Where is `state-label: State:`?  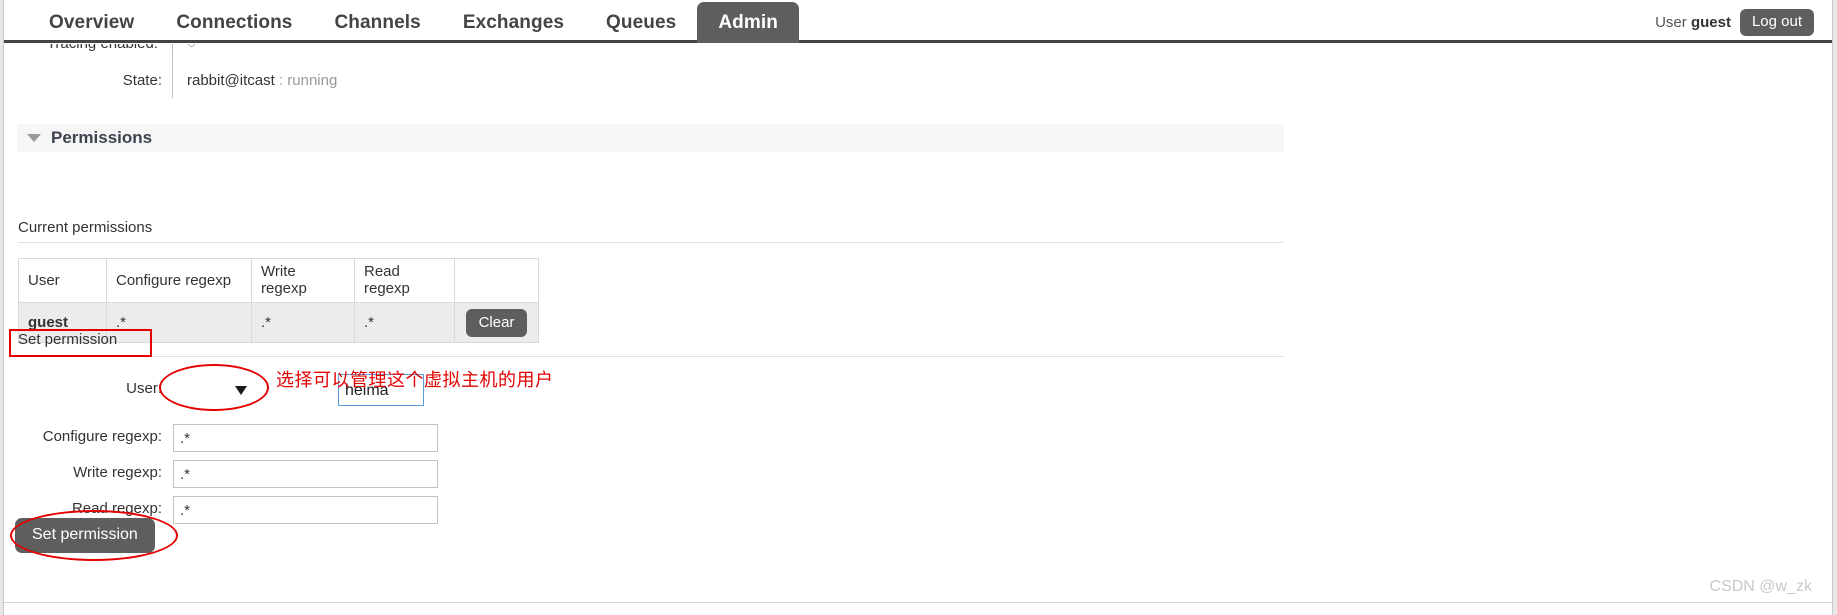
state-label: State: is located at coordinates (142, 80).